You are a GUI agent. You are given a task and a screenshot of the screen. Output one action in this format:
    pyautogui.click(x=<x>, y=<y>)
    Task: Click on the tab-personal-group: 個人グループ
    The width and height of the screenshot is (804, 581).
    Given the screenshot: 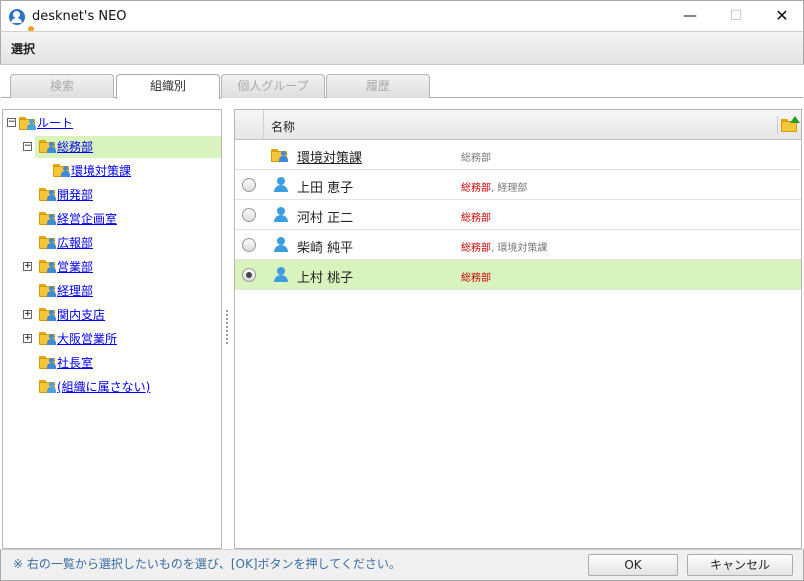 What is the action you would take?
    pyautogui.click(x=273, y=86)
    